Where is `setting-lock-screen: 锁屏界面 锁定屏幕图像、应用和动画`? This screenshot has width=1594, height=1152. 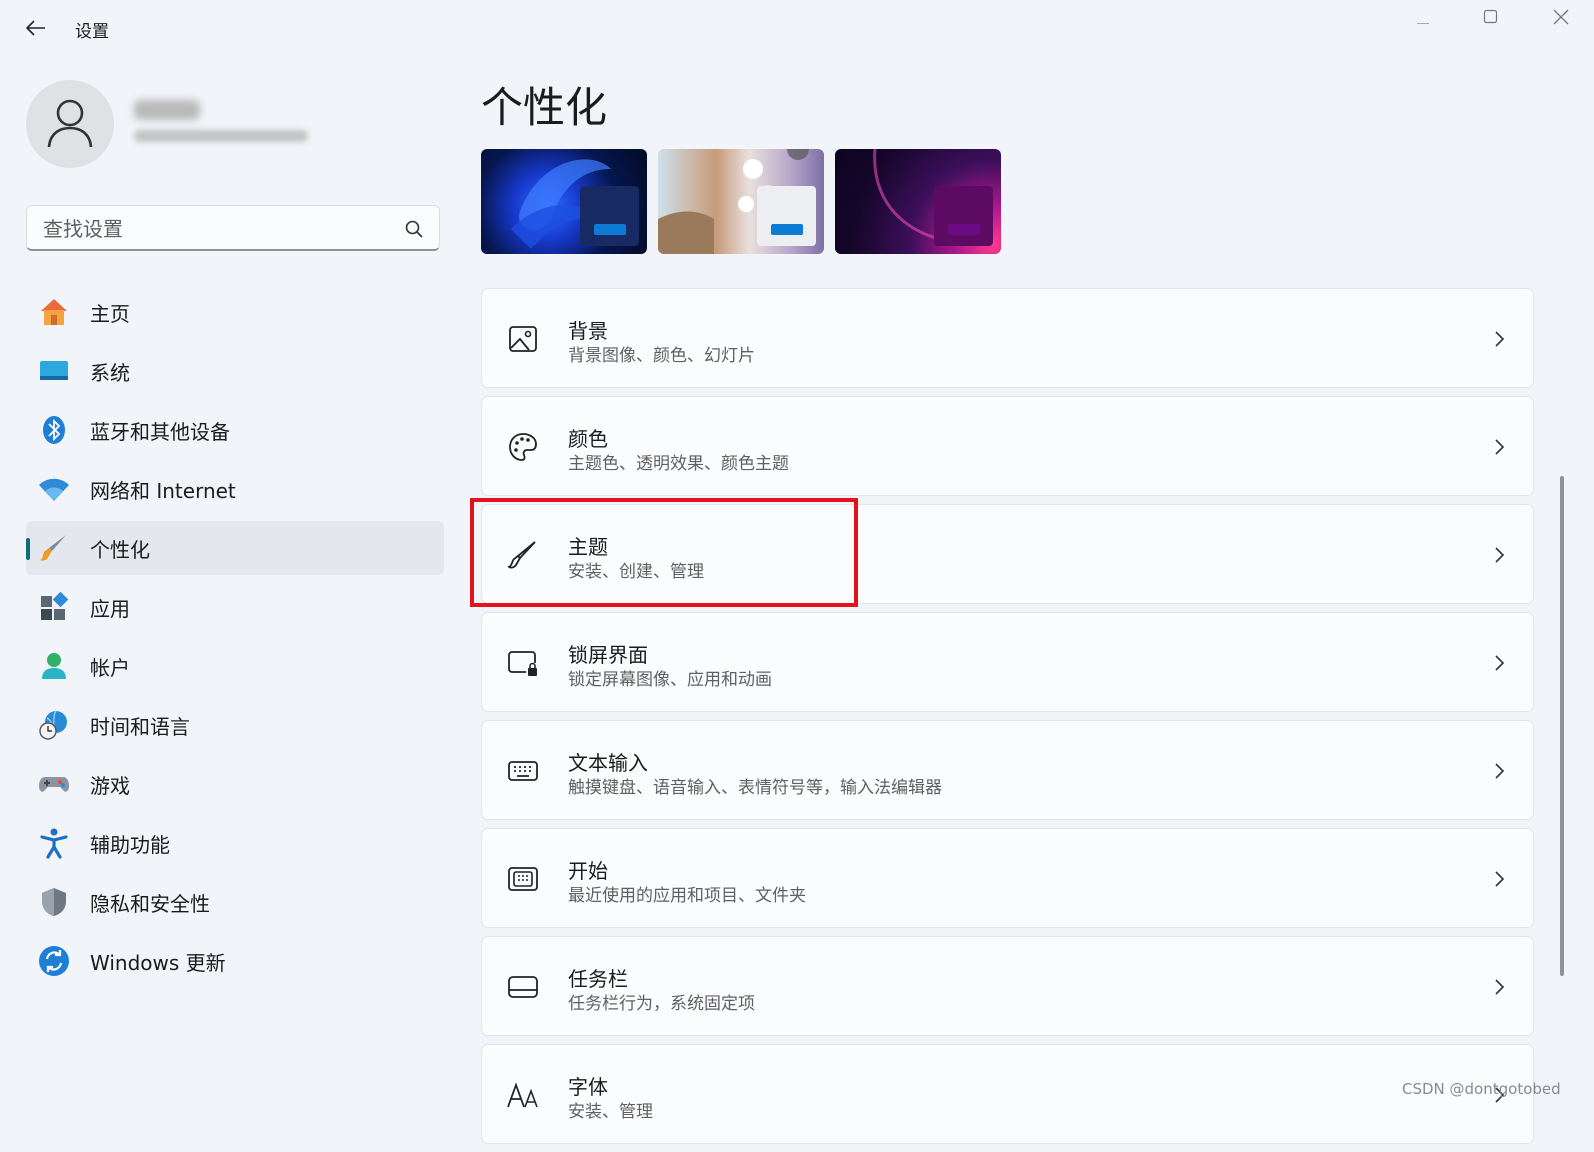 setting-lock-screen: 锁屏界面 锁定屏幕图像、应用和动画 is located at coordinates (1007, 662).